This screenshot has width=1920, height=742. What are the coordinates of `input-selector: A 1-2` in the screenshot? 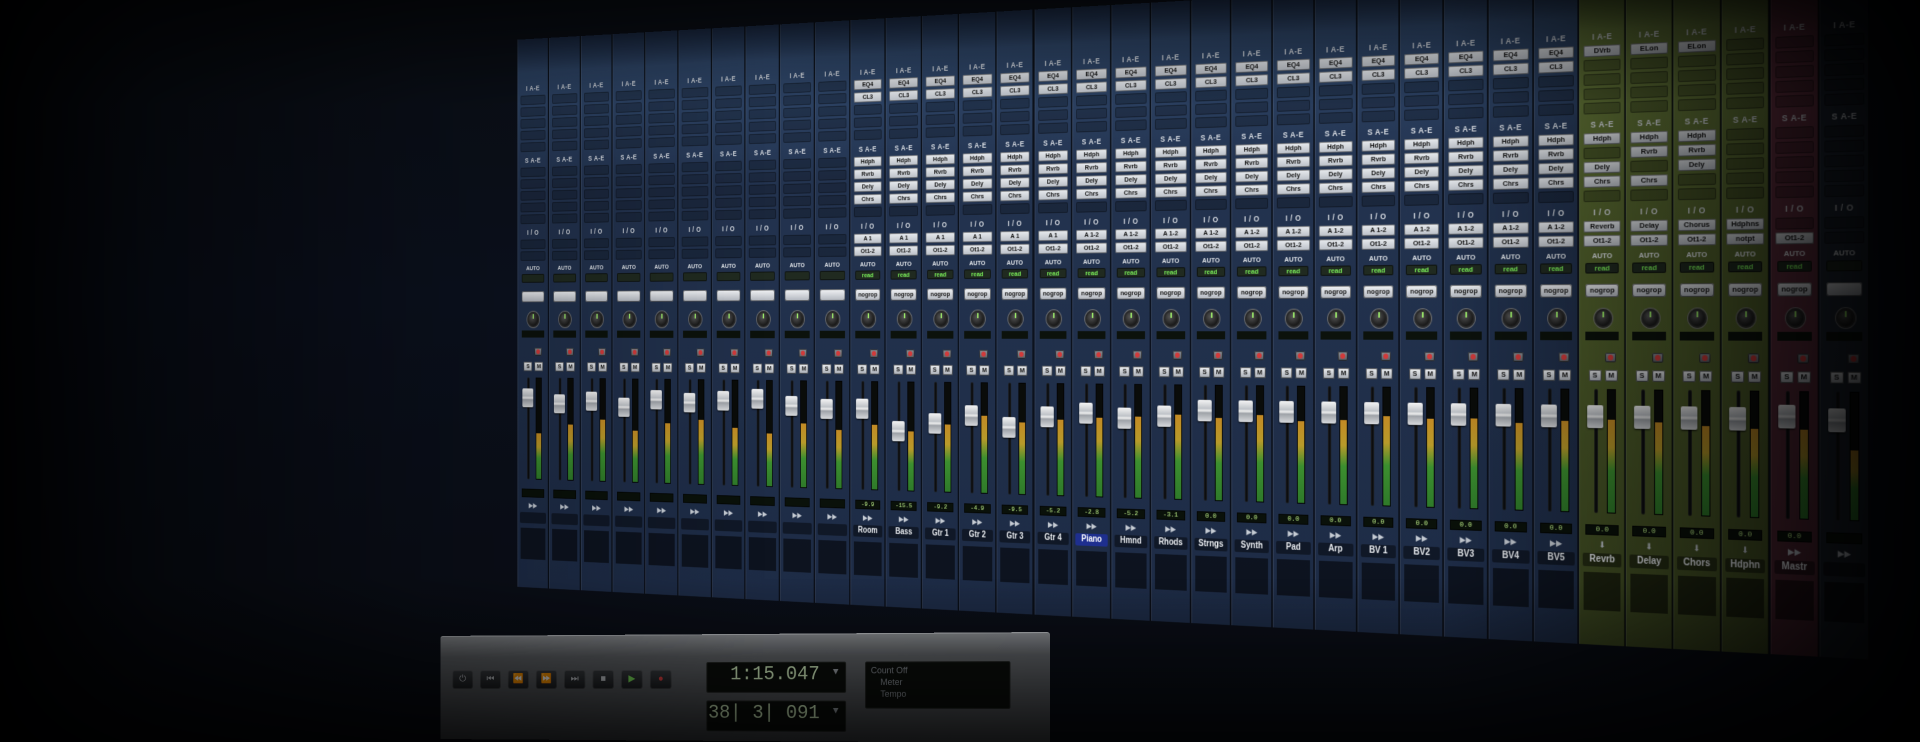 It's located at (1210, 233).